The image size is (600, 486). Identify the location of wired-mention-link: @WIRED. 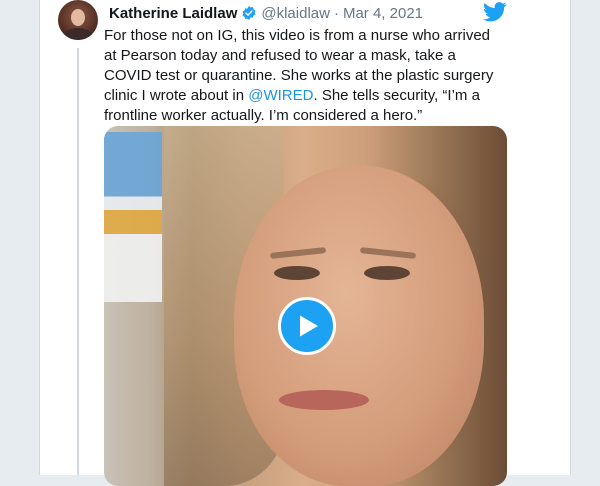
(280, 95).